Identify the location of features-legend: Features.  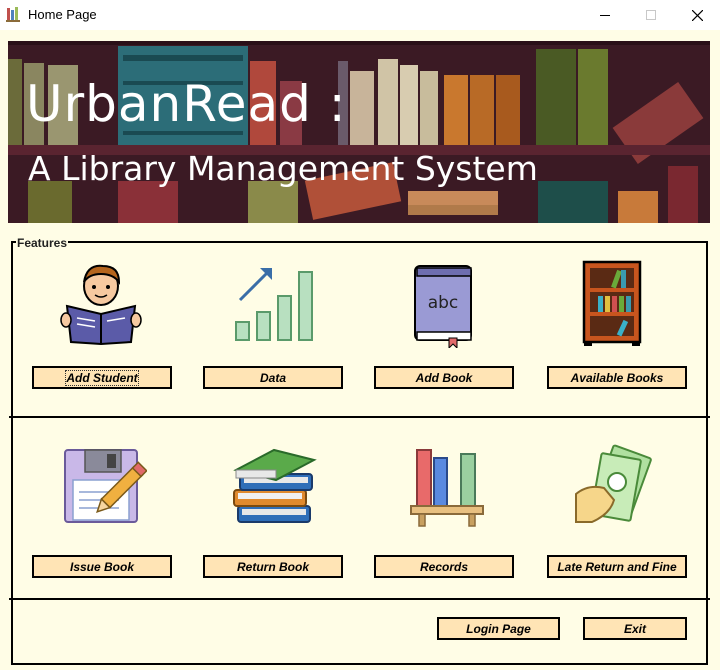
(42, 243).